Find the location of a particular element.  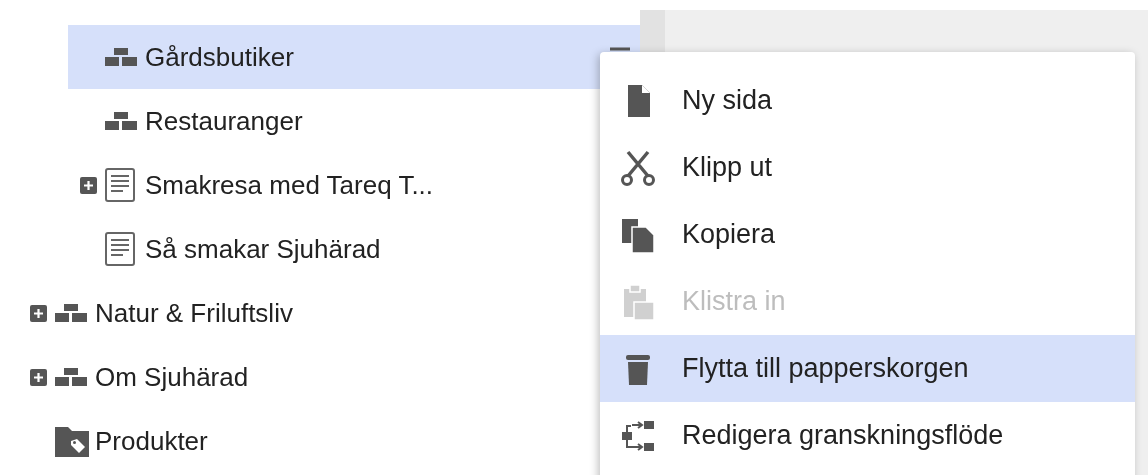

tree-item-label: Produkter is located at coordinates (152, 441).